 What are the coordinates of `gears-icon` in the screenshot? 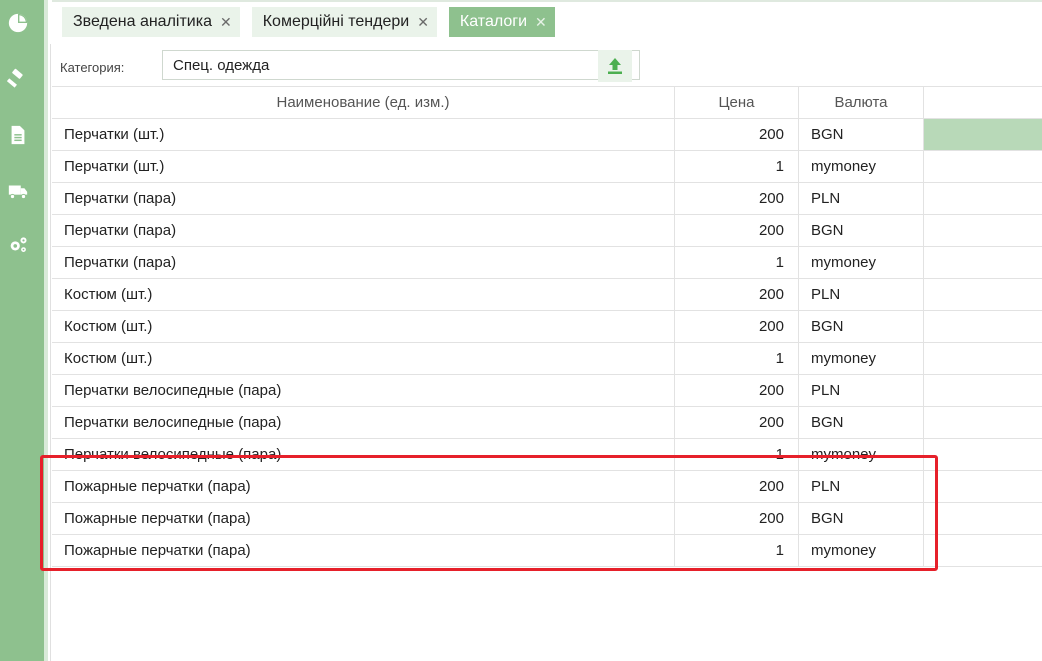 It's located at (18, 245).